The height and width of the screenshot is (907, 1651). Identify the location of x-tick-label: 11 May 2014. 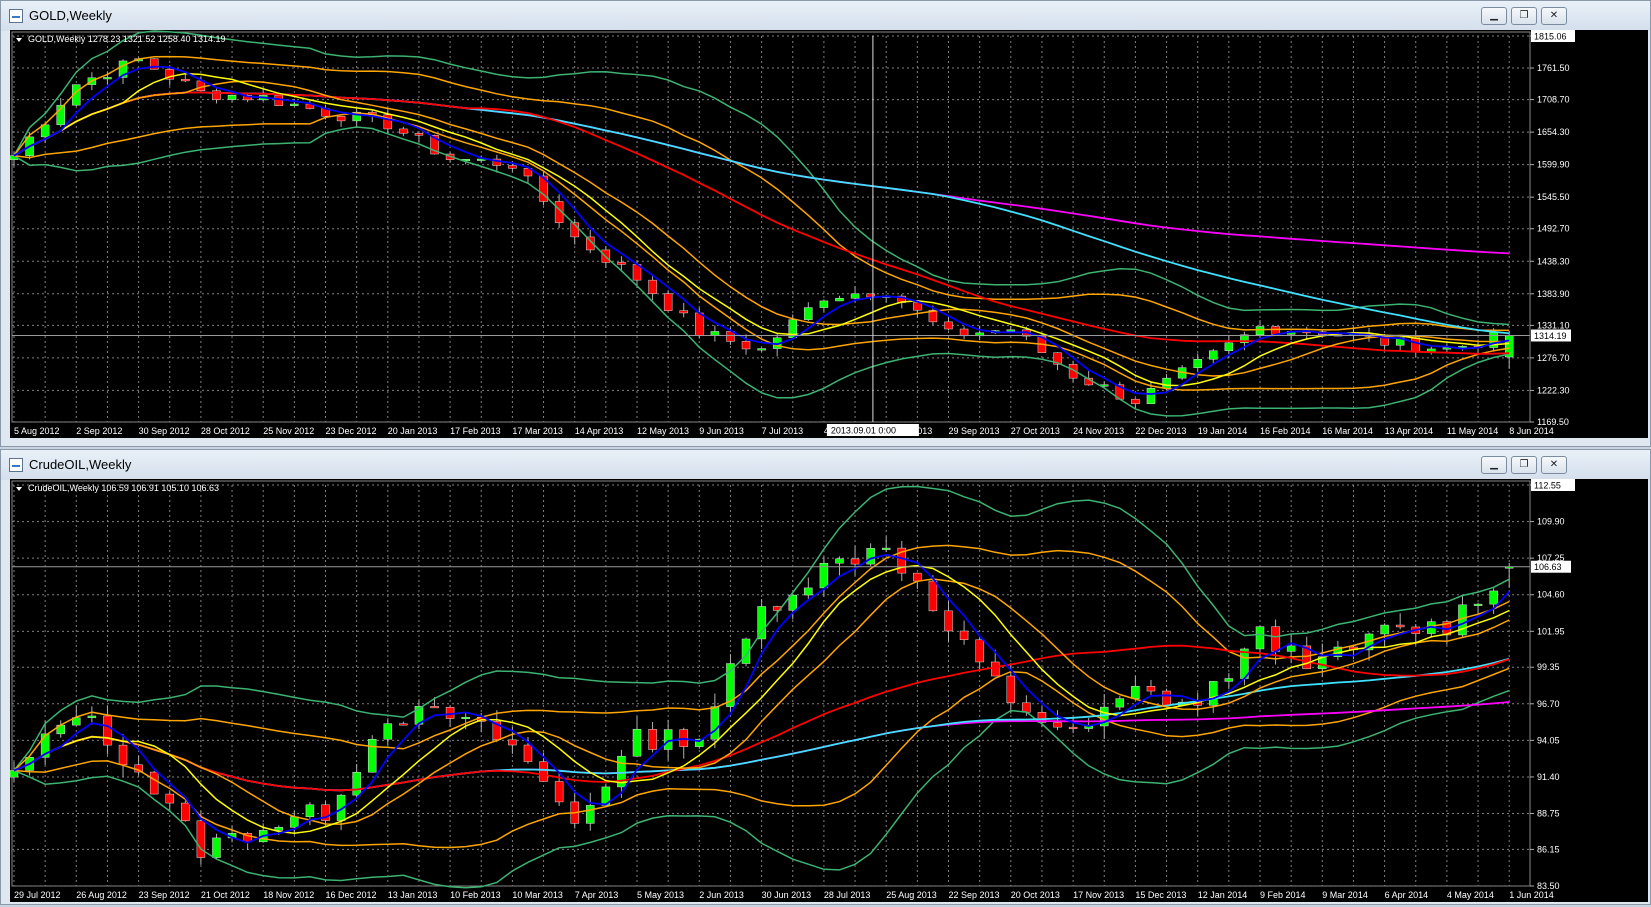
(1472, 431).